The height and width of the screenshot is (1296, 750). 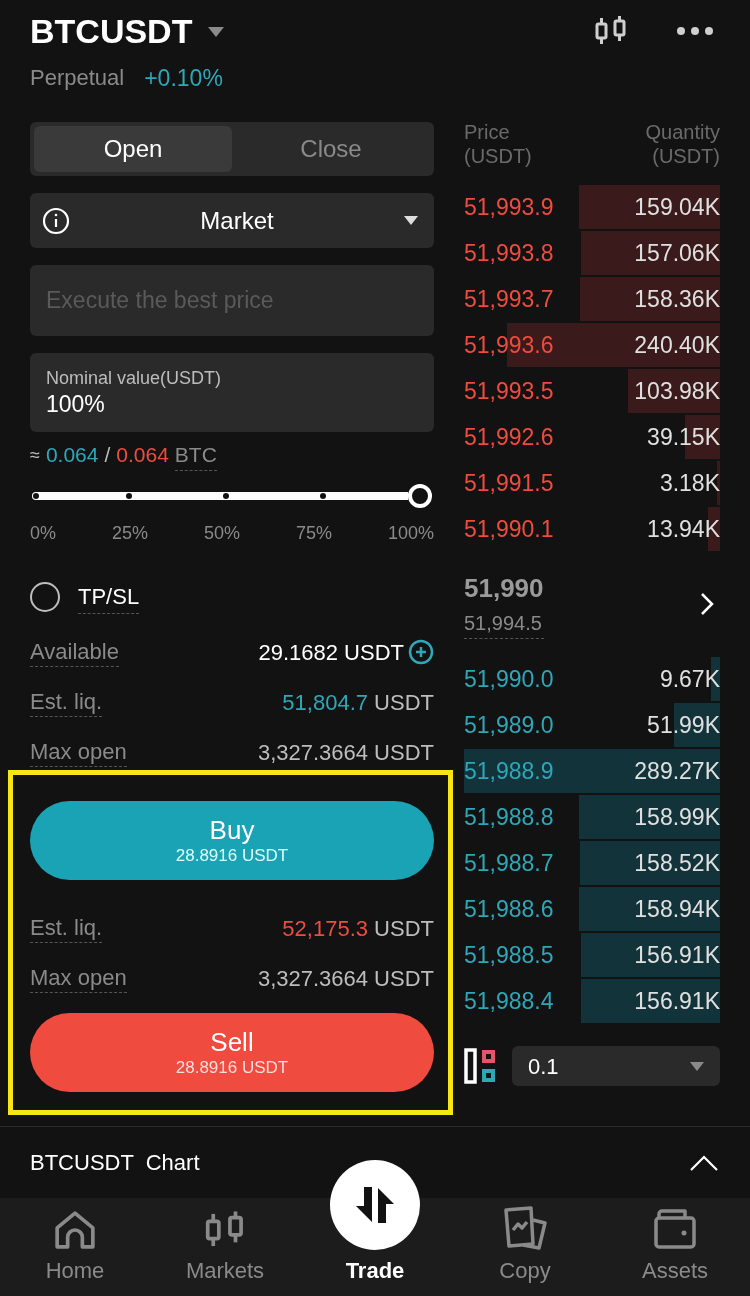 What do you see at coordinates (509, 437) in the screenshot?
I see `price-cell-text: 51,992.6` at bounding box center [509, 437].